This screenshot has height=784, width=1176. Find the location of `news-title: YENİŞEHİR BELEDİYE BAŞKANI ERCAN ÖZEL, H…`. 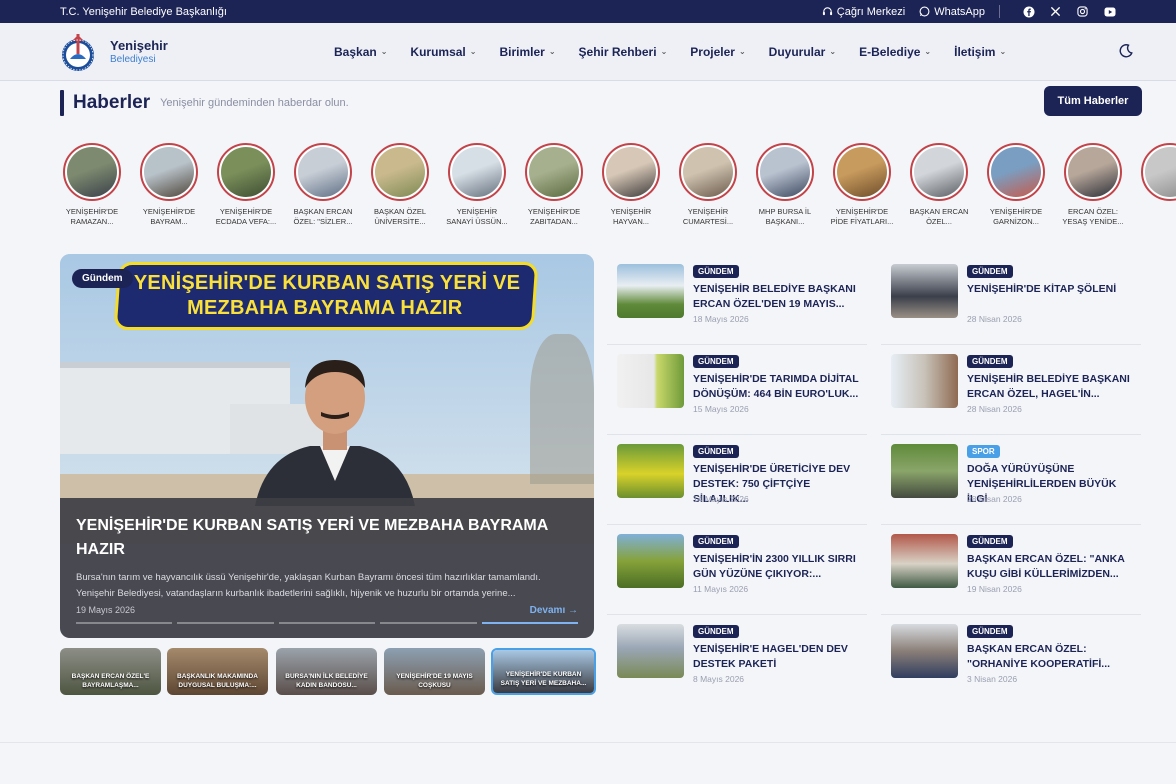

news-title: YENİŞEHİR BELEDİYE BAŞKANI ERCAN ÖZEL, H… is located at coordinates (1051, 387).